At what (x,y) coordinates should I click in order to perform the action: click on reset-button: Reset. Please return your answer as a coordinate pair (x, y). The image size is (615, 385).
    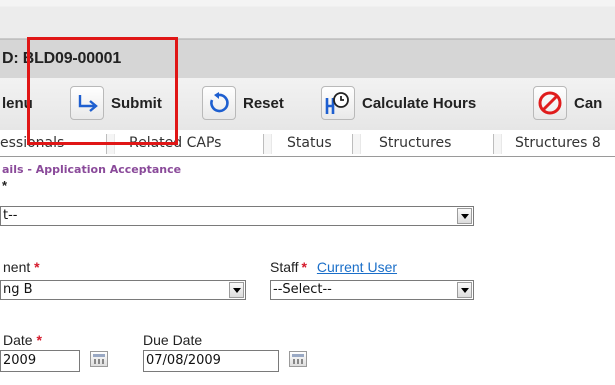
    Looking at the image, I should click on (243, 103).